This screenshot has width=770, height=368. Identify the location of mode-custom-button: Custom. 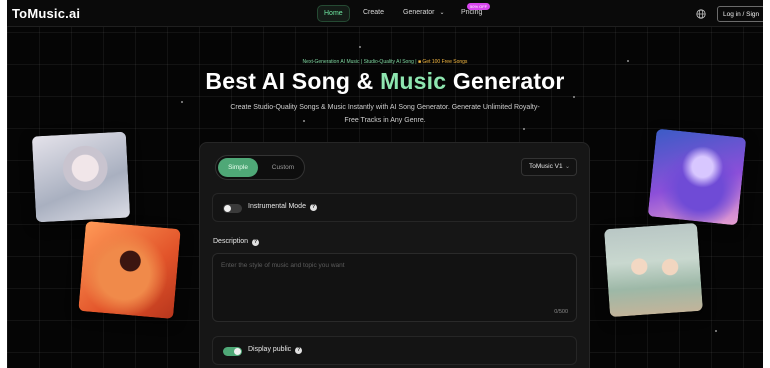
(283, 167).